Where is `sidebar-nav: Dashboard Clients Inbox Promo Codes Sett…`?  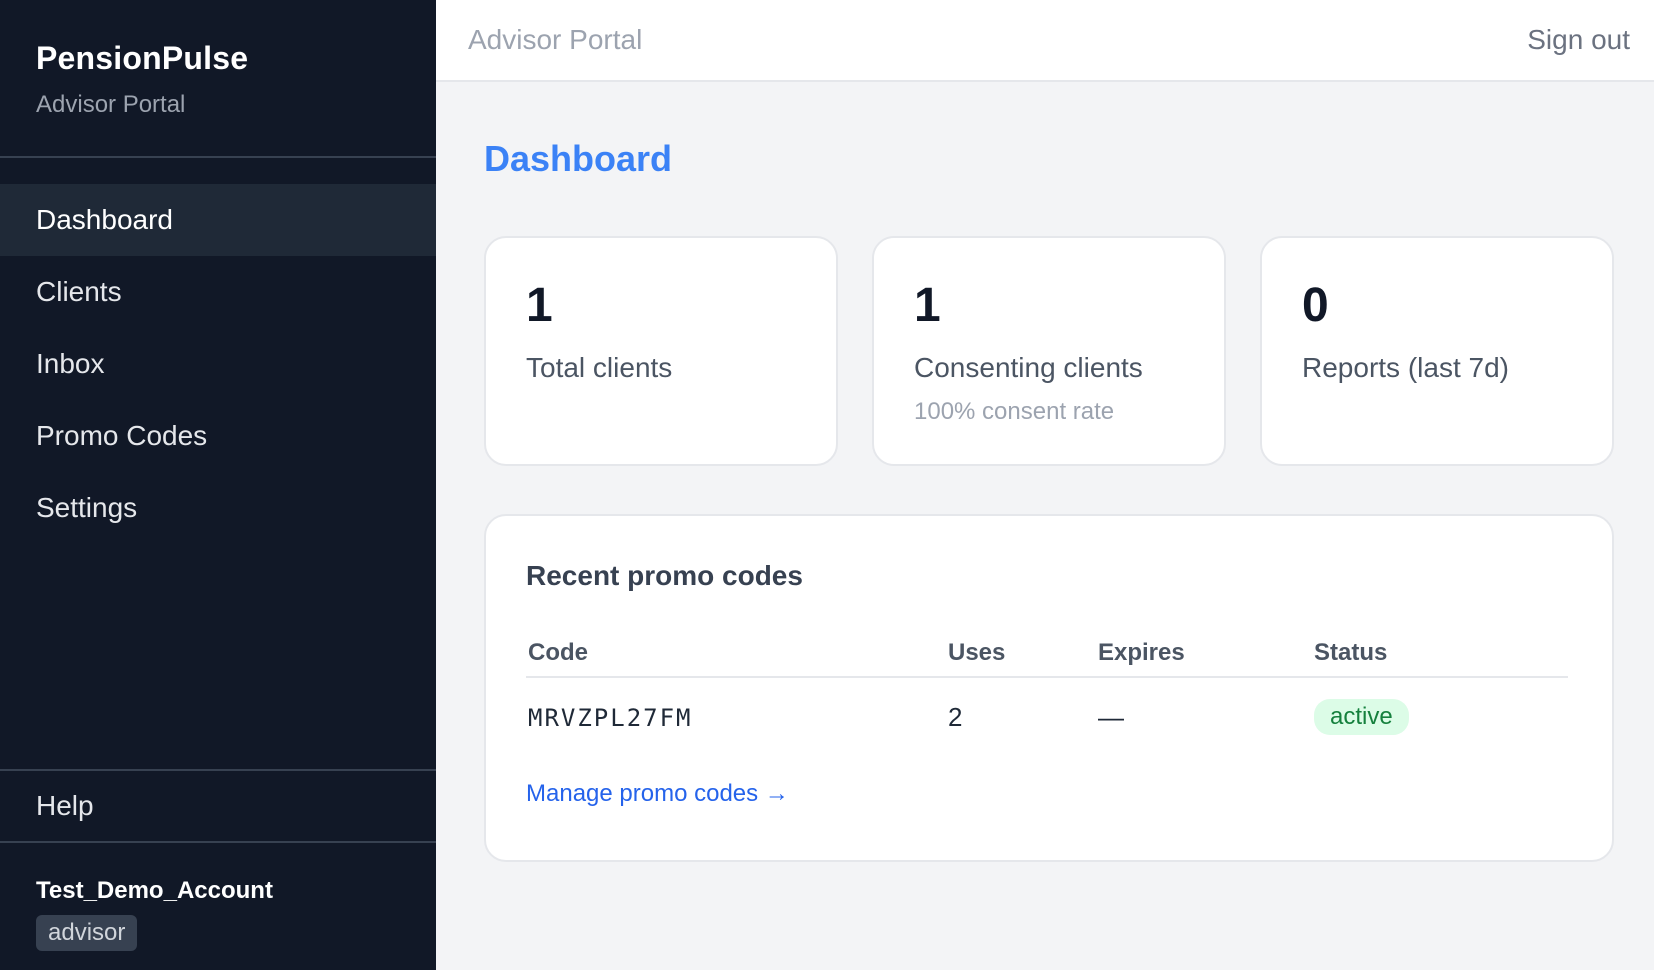 sidebar-nav: Dashboard Clients Inbox Promo Codes Sett… is located at coordinates (218, 351).